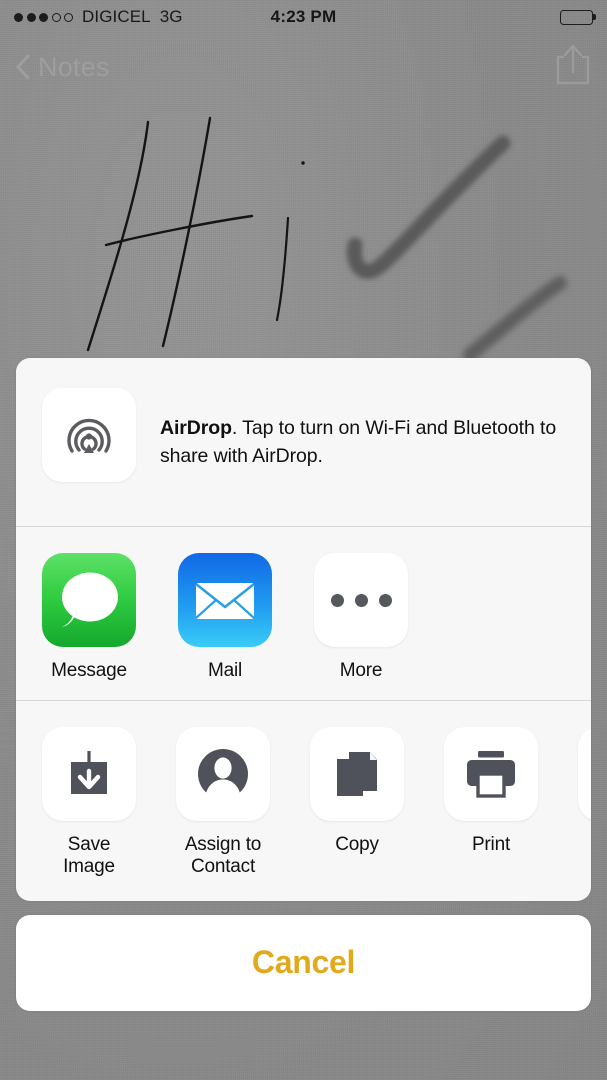 The height and width of the screenshot is (1080, 607). I want to click on navigation-bar: Notes, so click(303, 67).